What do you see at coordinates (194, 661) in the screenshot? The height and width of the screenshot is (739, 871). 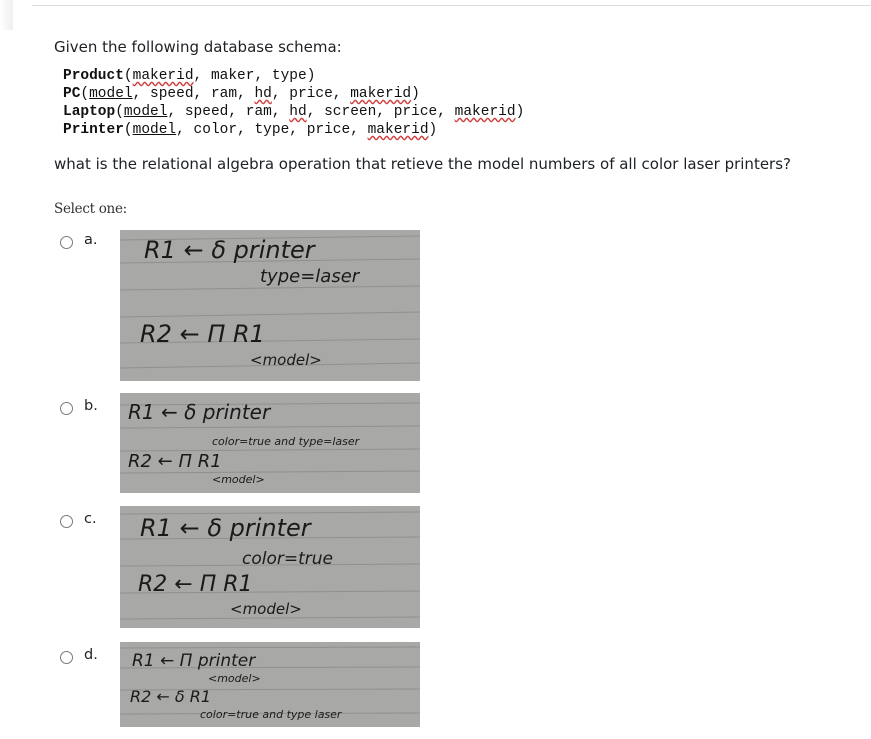 I see `hw-line: R1 ← Π printer` at bounding box center [194, 661].